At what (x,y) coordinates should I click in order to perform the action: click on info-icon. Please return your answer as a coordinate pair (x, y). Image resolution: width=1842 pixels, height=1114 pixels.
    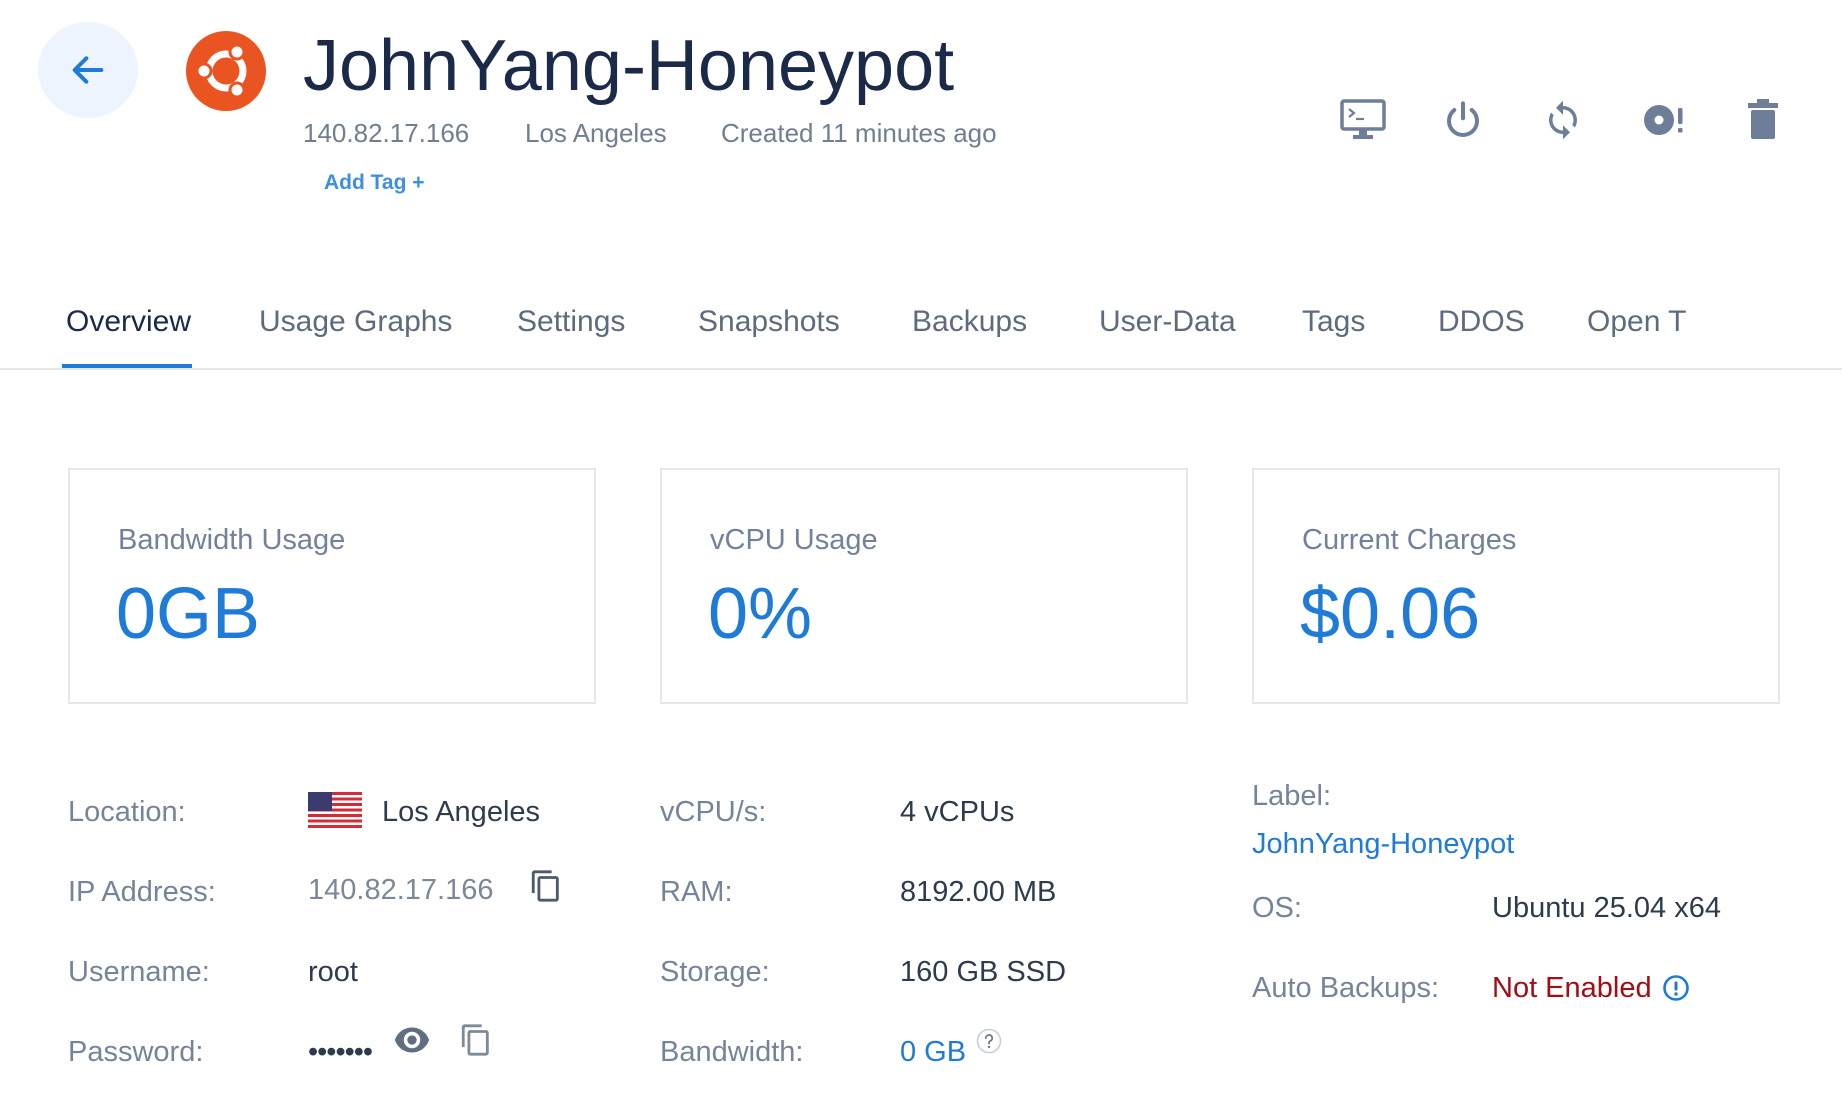
    Looking at the image, I should click on (1676, 988).